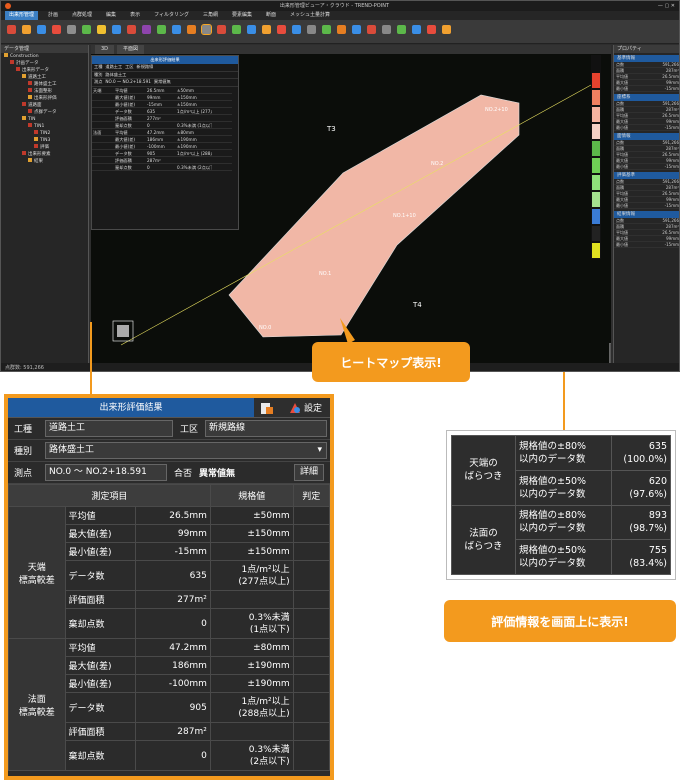 This screenshot has height=782, width=680. What do you see at coordinates (44, 70) in the screenshot?
I see `tree-item: 出来形データ` at bounding box center [44, 70].